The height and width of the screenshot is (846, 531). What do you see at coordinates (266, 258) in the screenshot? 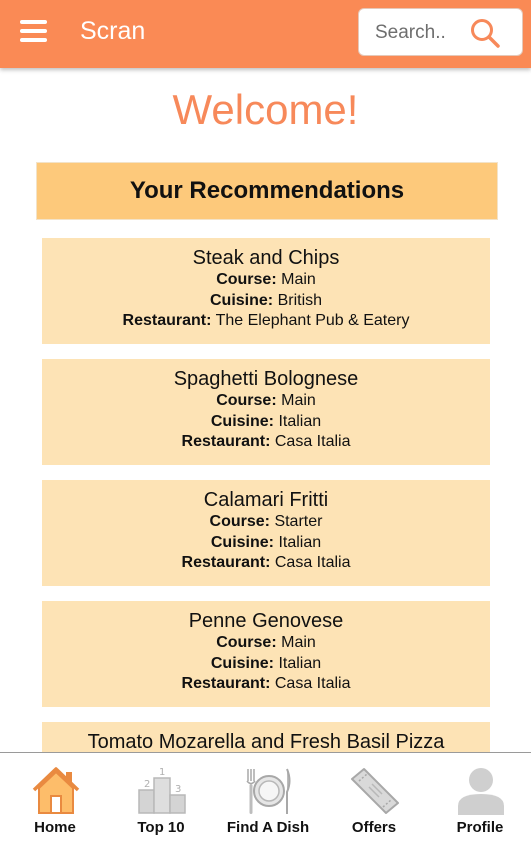
I see `dish-name: Steak and Chips` at bounding box center [266, 258].